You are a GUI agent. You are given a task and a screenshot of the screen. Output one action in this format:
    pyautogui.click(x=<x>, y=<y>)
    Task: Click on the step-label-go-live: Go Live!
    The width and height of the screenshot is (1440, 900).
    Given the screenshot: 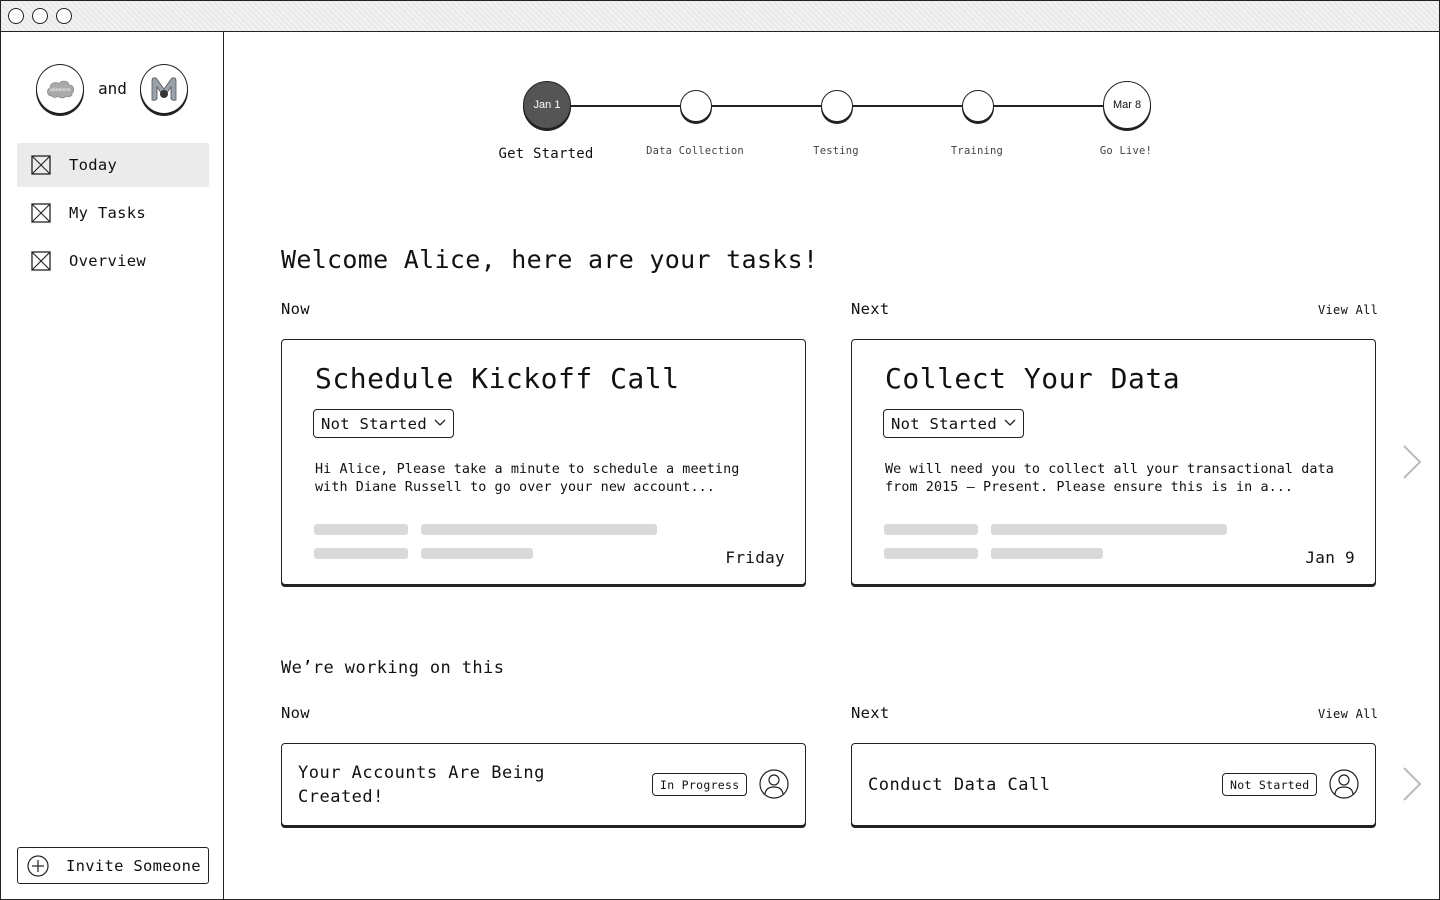 What is the action you would take?
    pyautogui.click(x=1126, y=151)
    